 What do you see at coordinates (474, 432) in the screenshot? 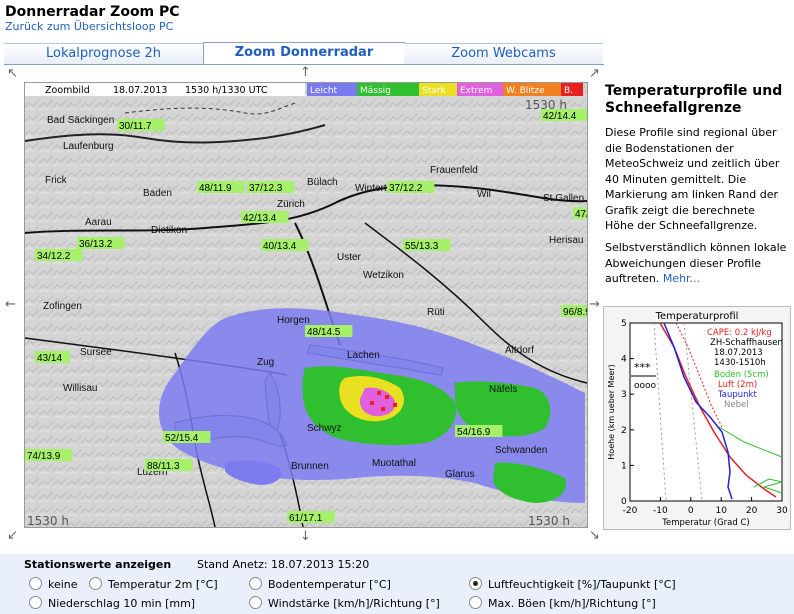
I see `station-label: 54/16.9` at bounding box center [474, 432].